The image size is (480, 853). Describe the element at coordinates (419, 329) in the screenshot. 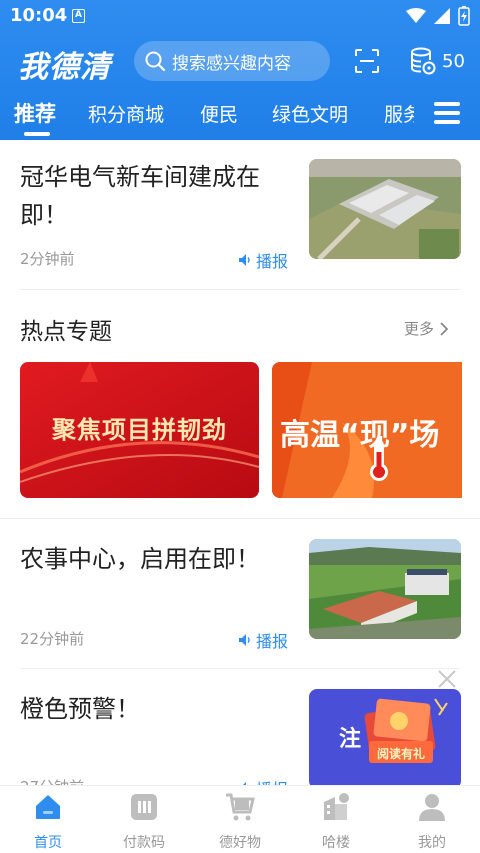

I see `more-label: 更多` at that location.